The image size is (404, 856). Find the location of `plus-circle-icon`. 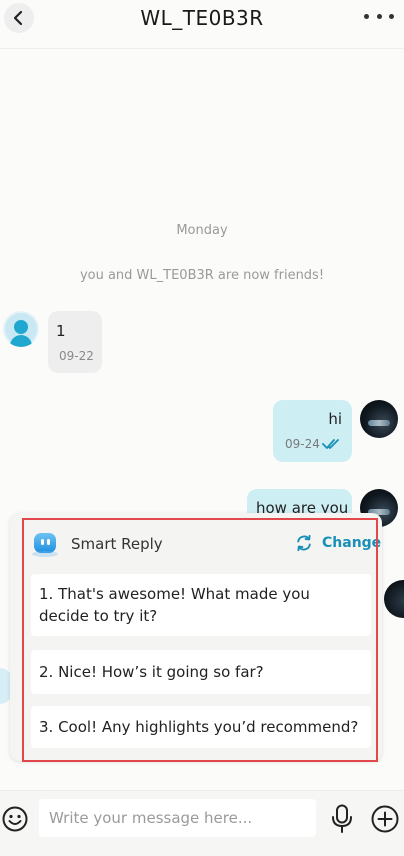

plus-circle-icon is located at coordinates (385, 819).